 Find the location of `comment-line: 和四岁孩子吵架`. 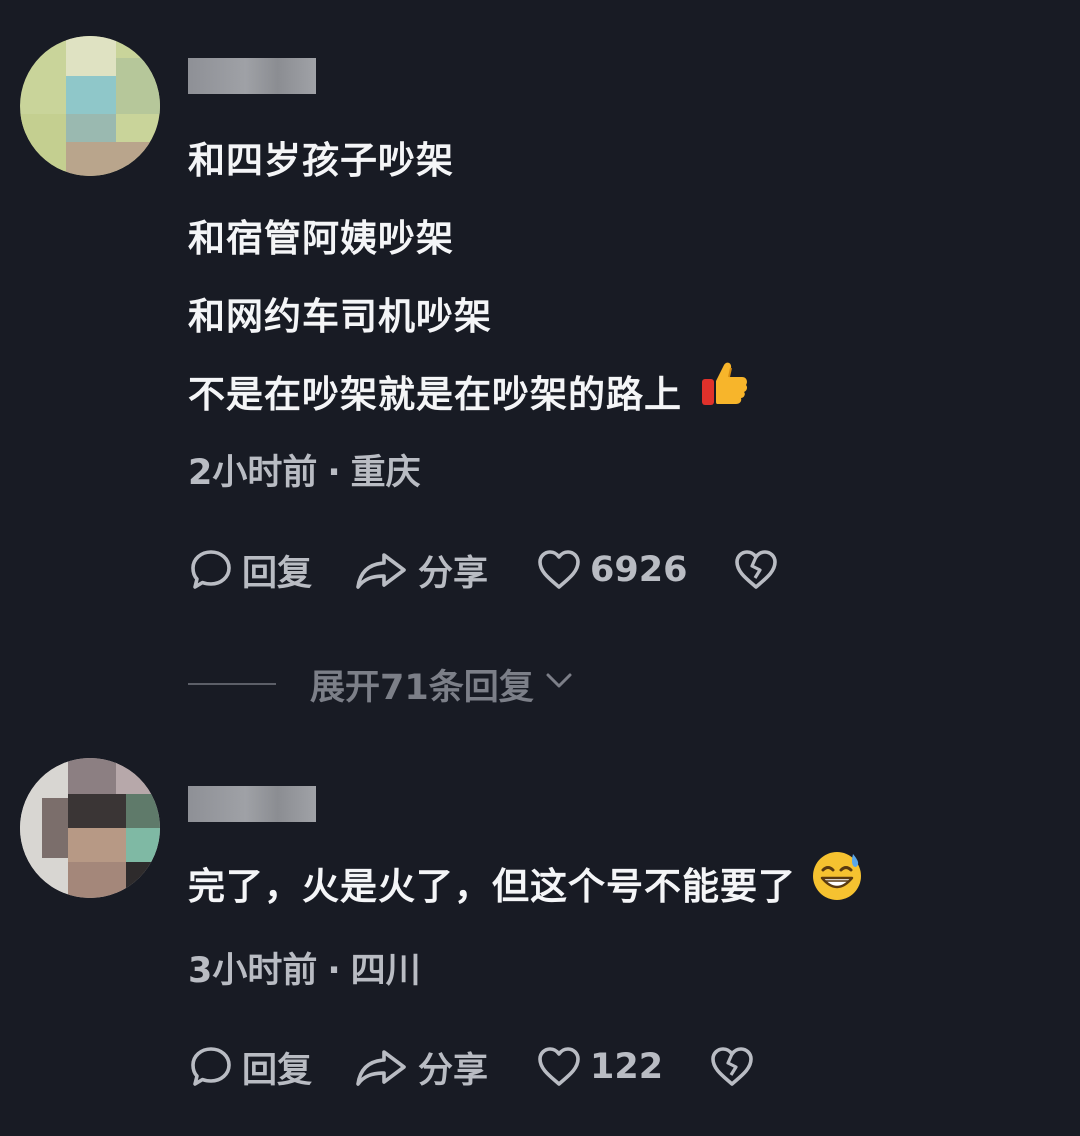

comment-line: 和四岁孩子吵架 is located at coordinates (321, 160).